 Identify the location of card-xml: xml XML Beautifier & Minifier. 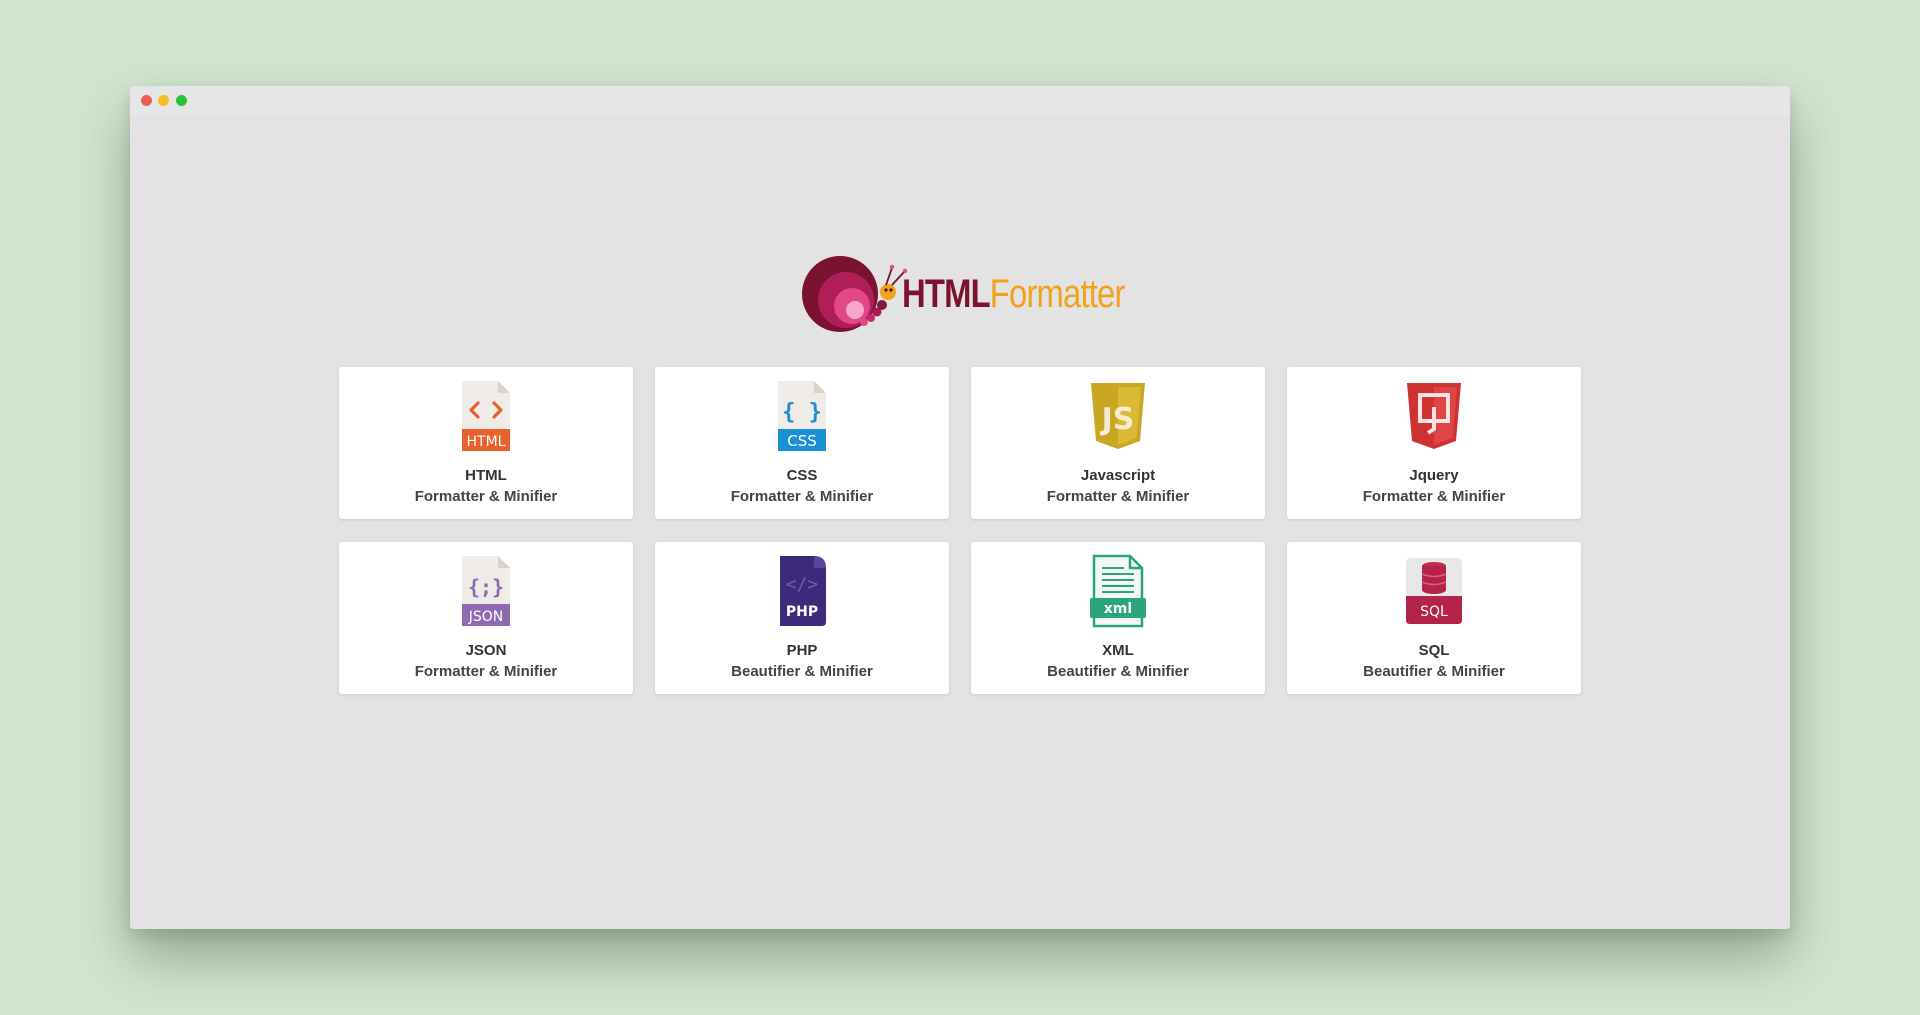
(1118, 618).